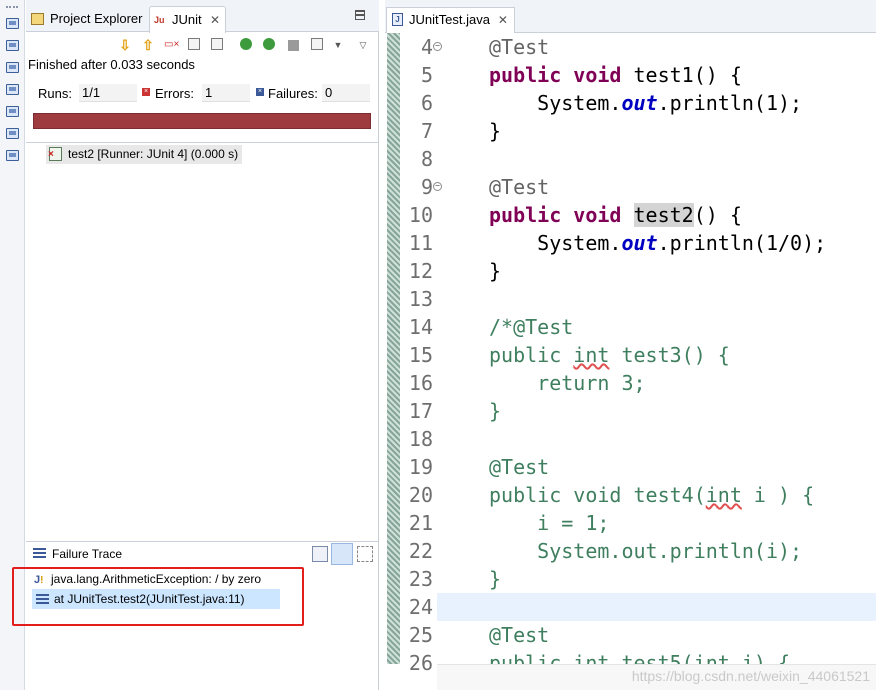 The image size is (876, 690). What do you see at coordinates (420, 327) in the screenshot?
I see `line-number: 14` at bounding box center [420, 327].